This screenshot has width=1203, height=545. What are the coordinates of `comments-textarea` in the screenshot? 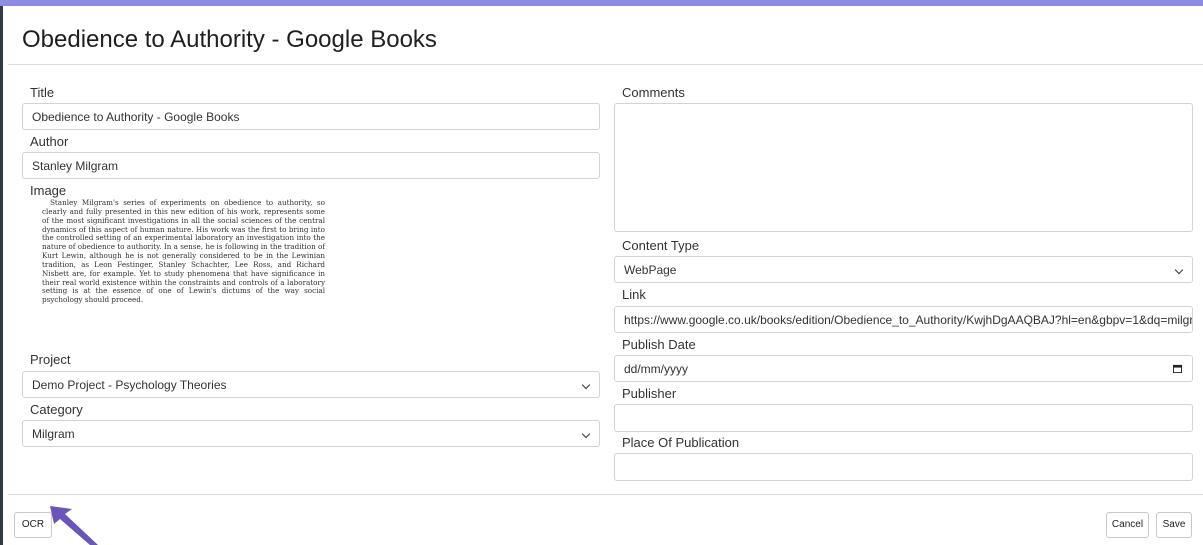 It's located at (903, 167).